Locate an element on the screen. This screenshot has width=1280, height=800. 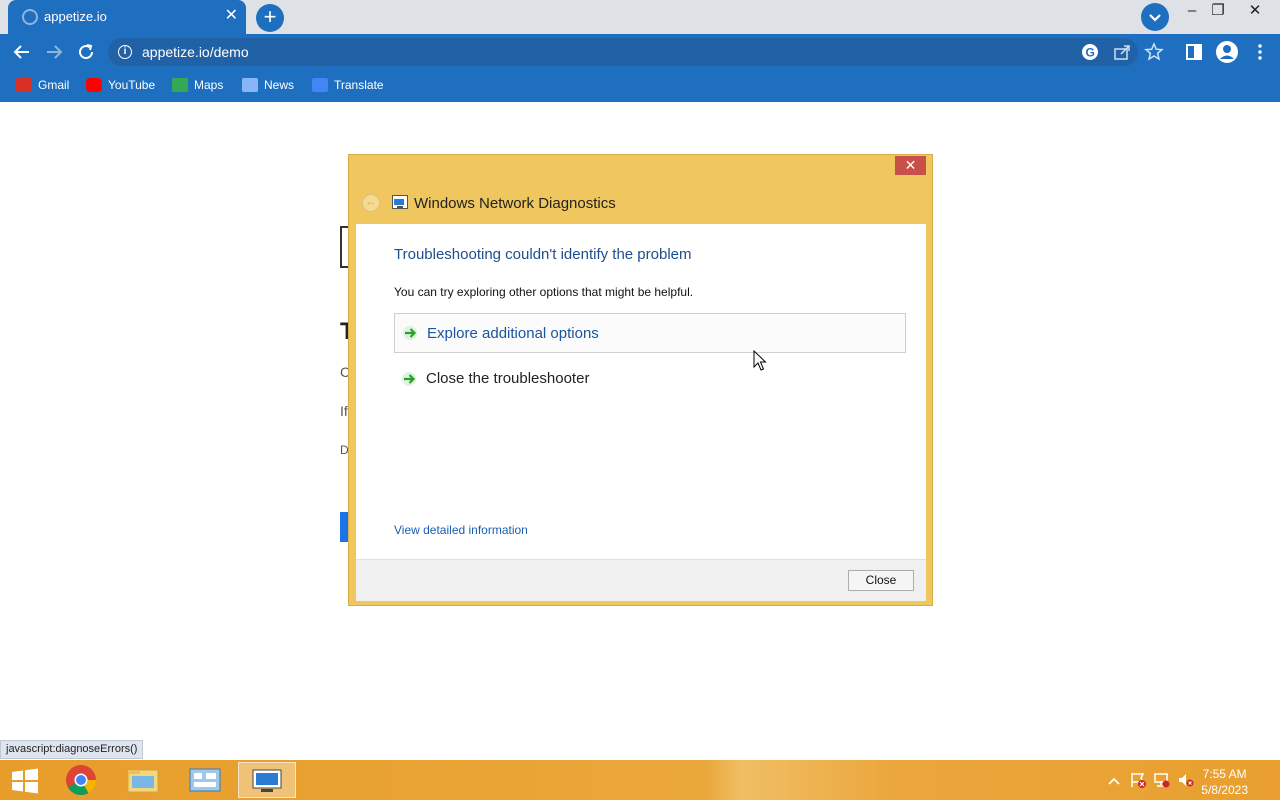
bookmarks-bar: Gmail YouTube Maps News Translate is located at coordinates (640, 86).